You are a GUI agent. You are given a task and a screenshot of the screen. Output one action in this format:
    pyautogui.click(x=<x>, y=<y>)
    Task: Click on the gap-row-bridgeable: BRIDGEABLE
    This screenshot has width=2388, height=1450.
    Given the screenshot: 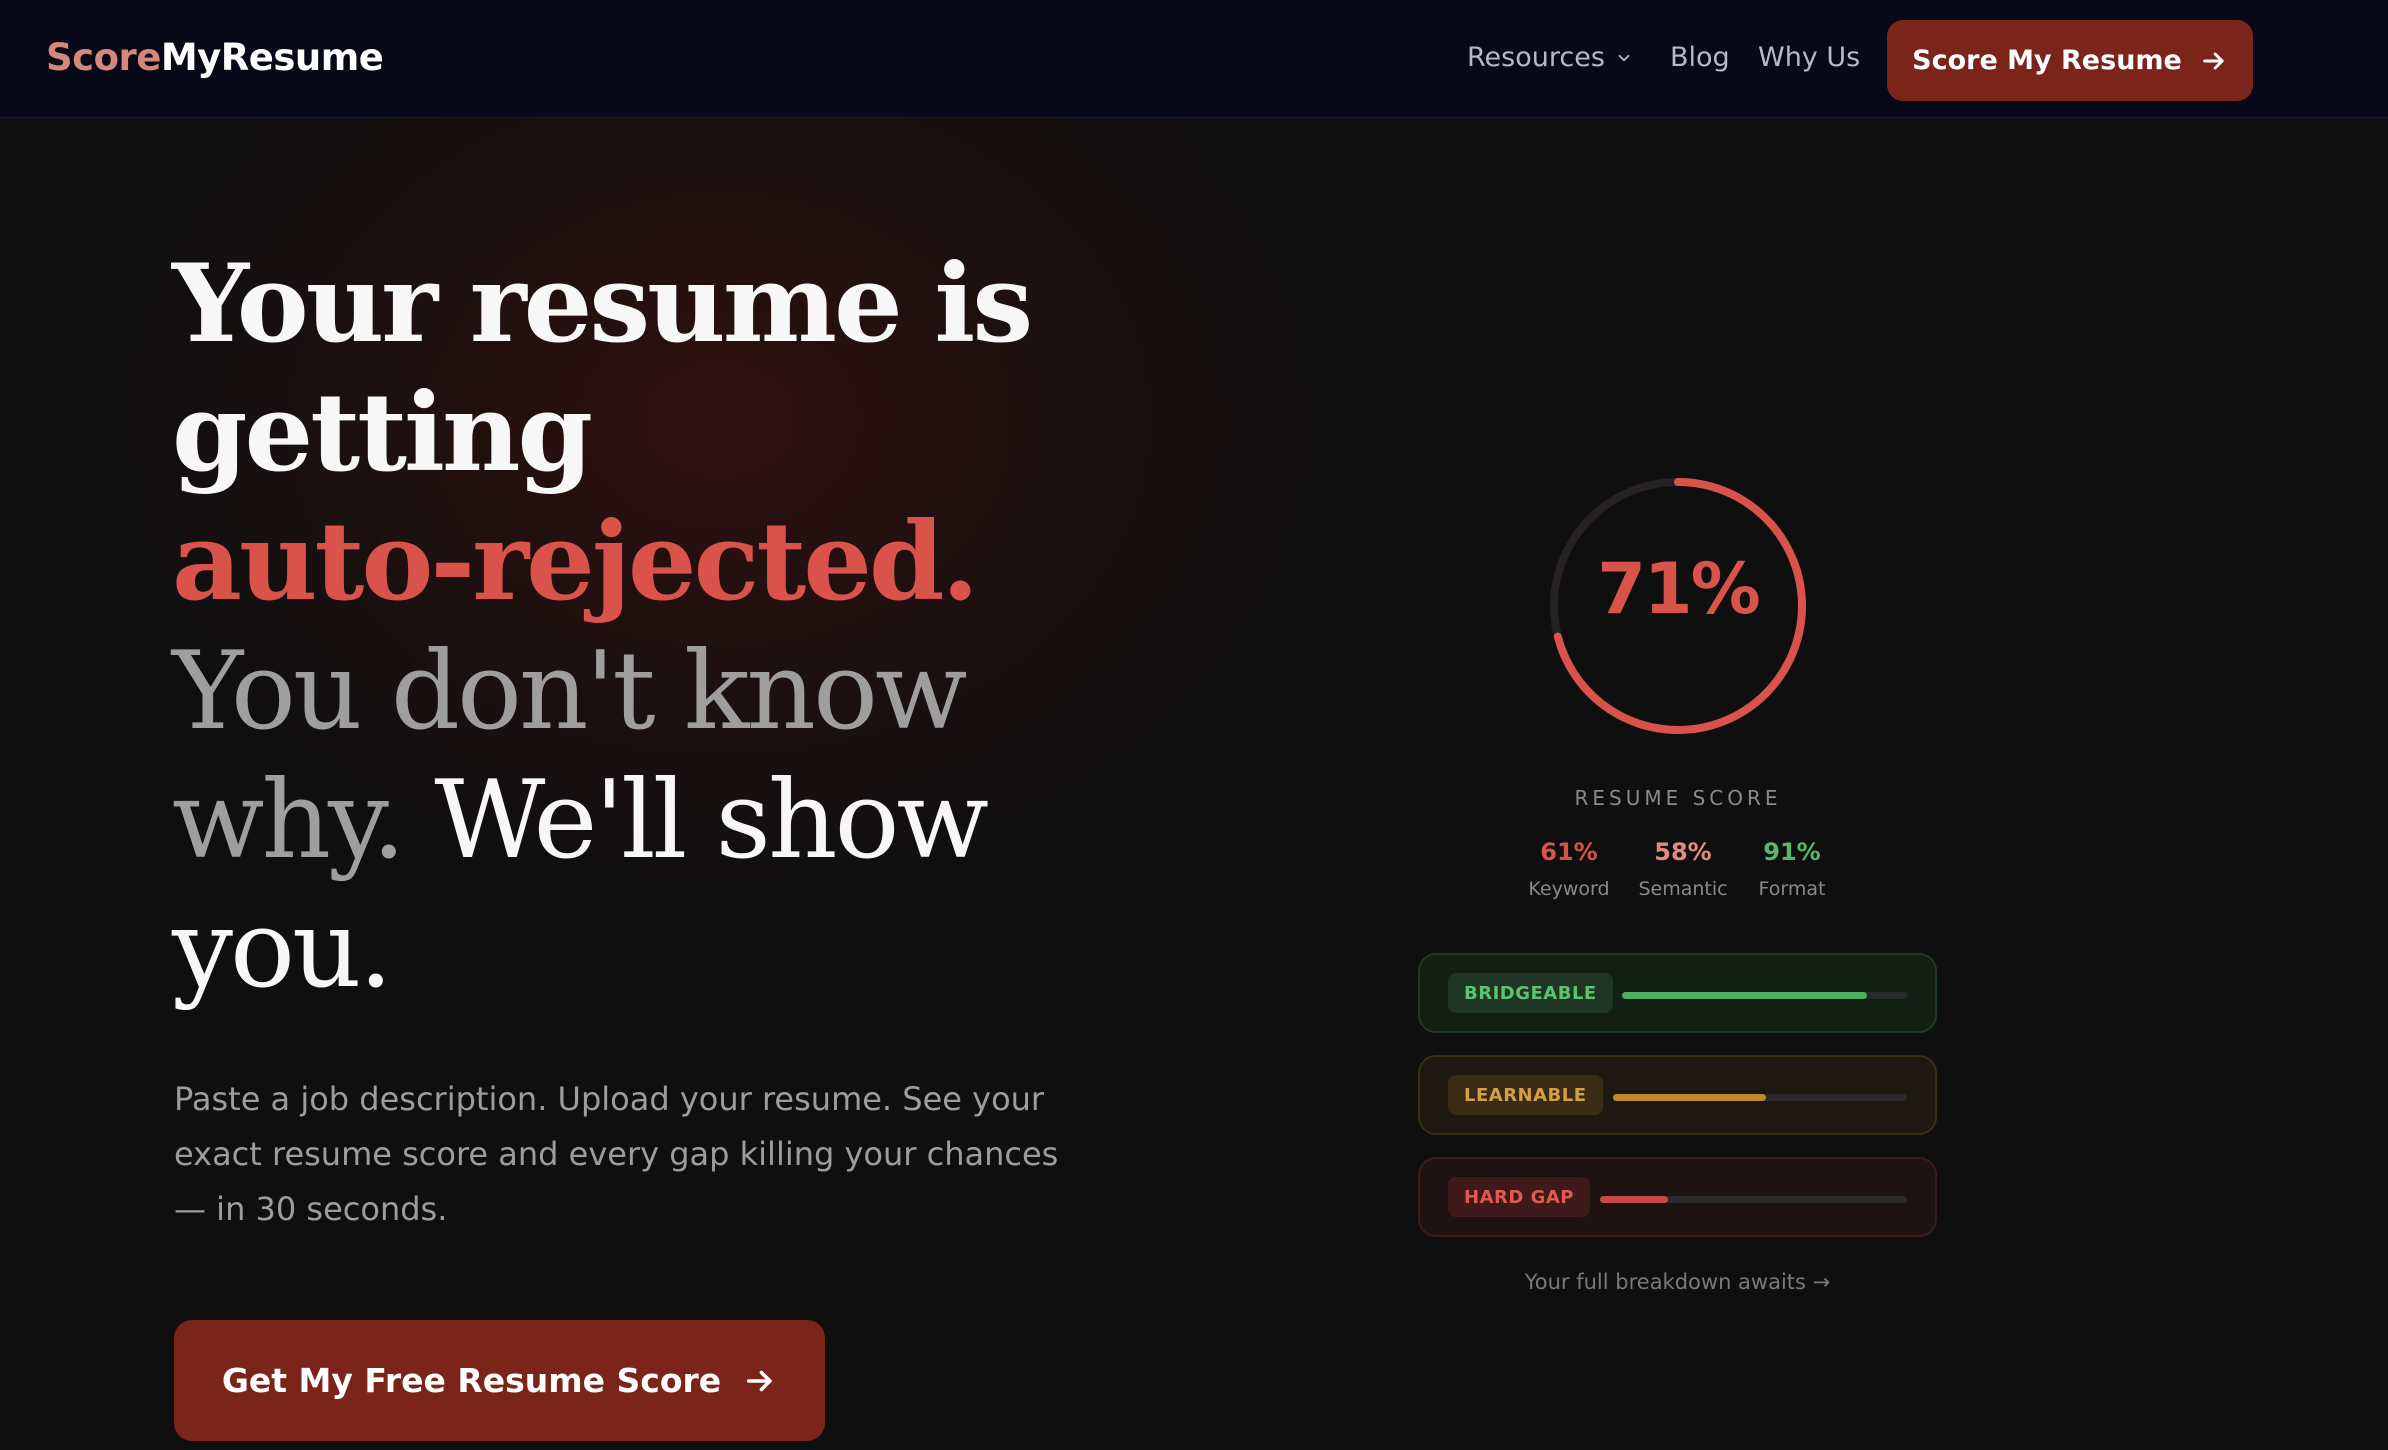 What is the action you would take?
    pyautogui.click(x=1677, y=993)
    